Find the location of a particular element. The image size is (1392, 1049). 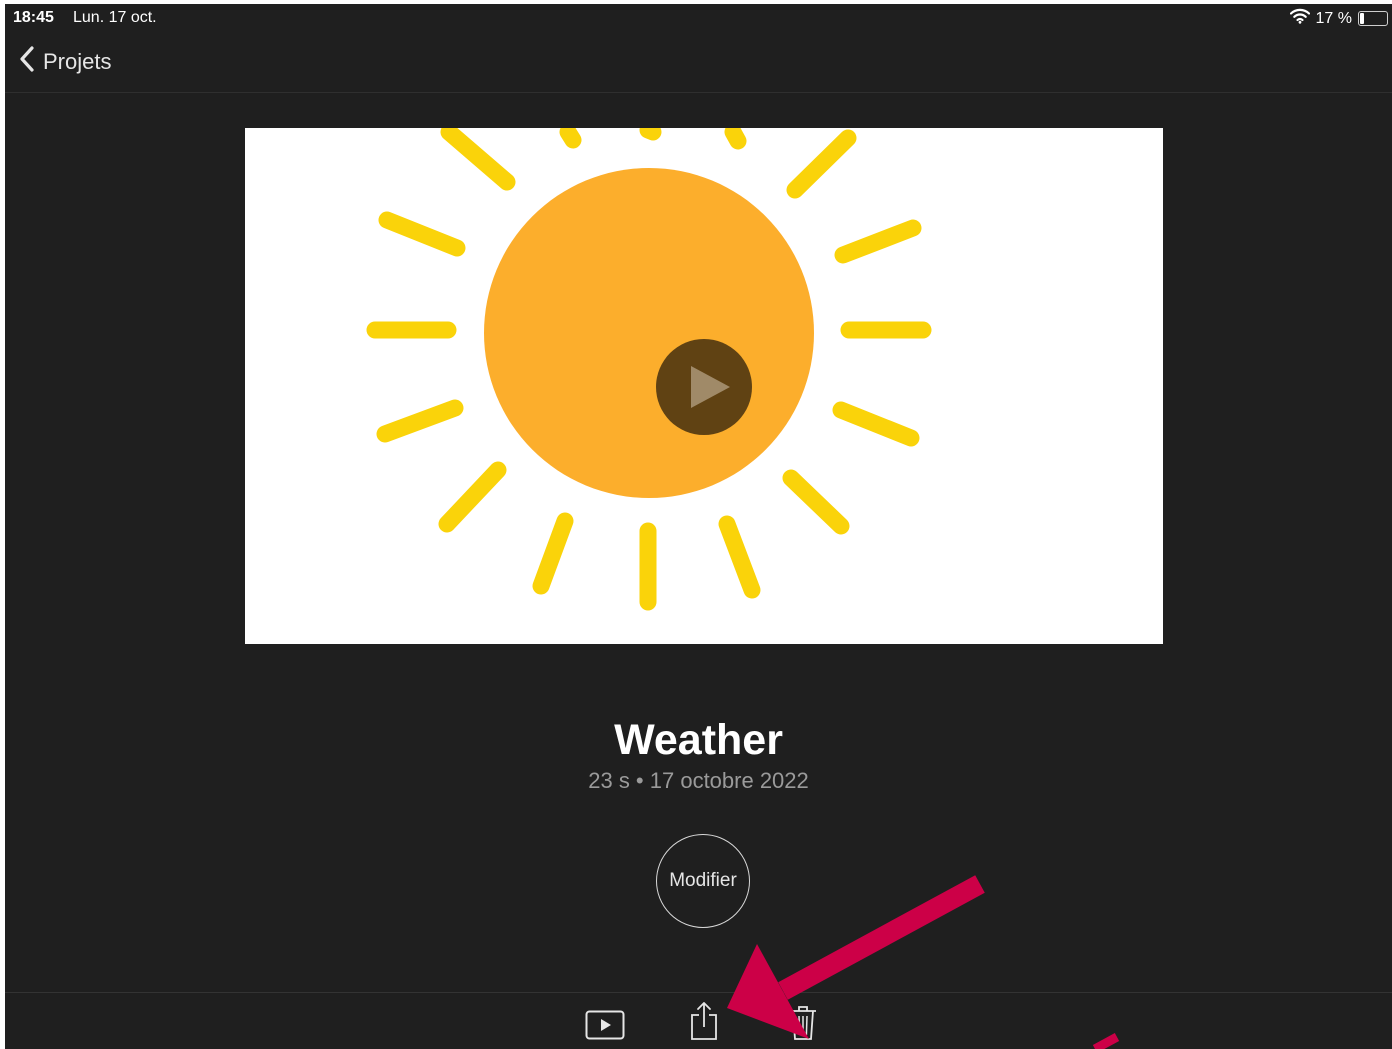

battery-level is located at coordinates (1362, 18).